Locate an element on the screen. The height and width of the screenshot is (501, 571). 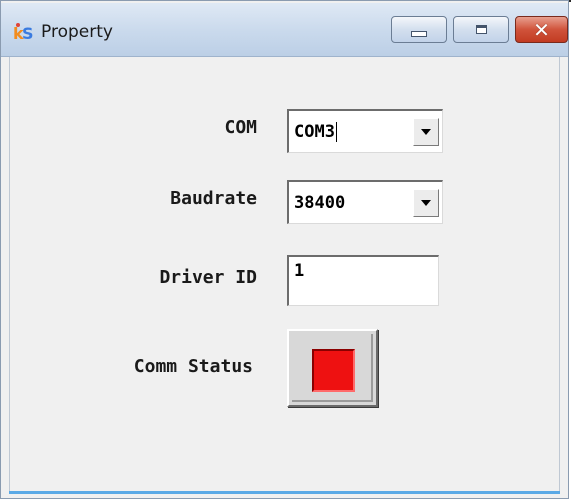
close-button: ✕ is located at coordinates (541, 29).